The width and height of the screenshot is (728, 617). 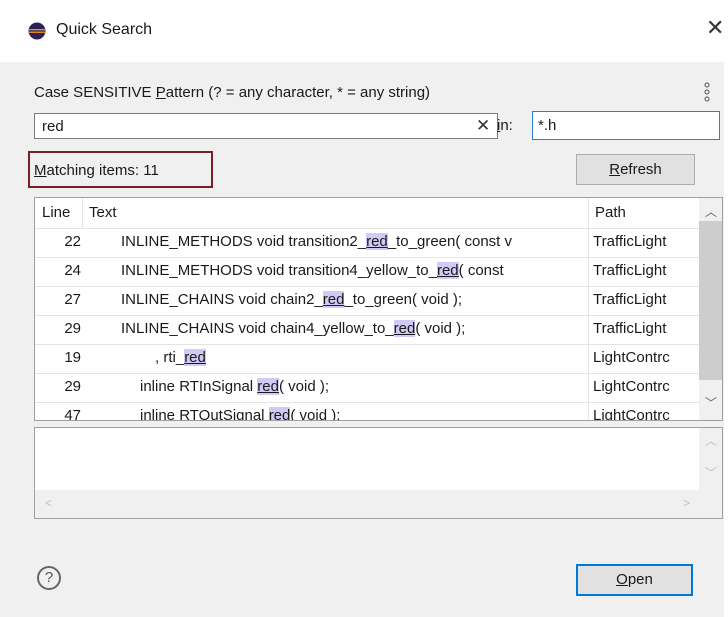 I want to click on clear-search-icon: ✕, so click(x=483, y=126).